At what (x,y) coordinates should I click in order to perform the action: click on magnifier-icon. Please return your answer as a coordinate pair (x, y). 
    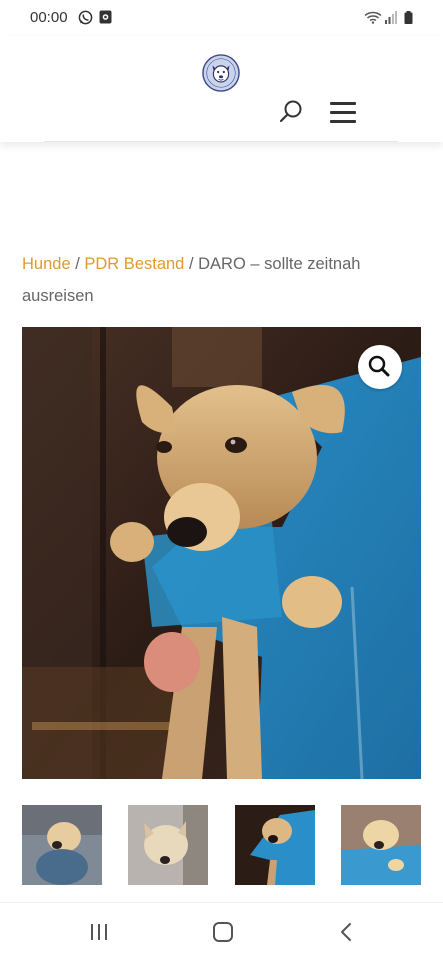
    Looking at the image, I should click on (379, 366).